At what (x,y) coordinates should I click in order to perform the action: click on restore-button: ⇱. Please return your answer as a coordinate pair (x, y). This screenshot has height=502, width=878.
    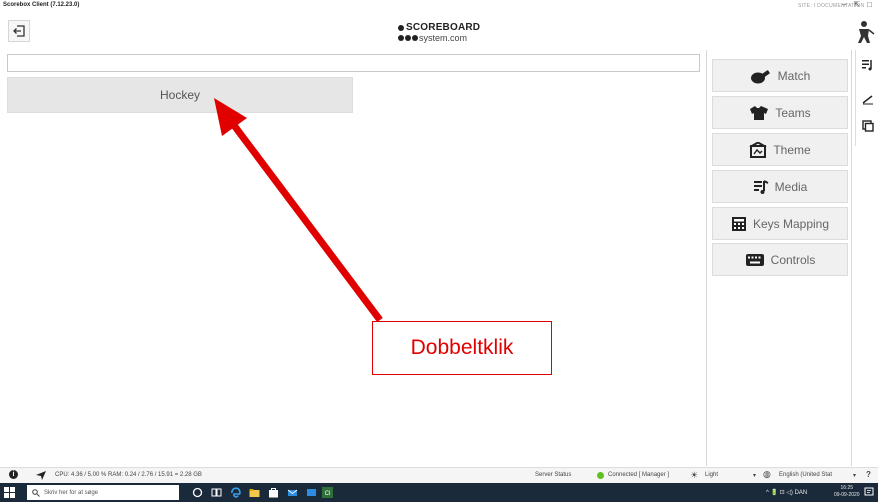
    Looking at the image, I should click on (856, 4).